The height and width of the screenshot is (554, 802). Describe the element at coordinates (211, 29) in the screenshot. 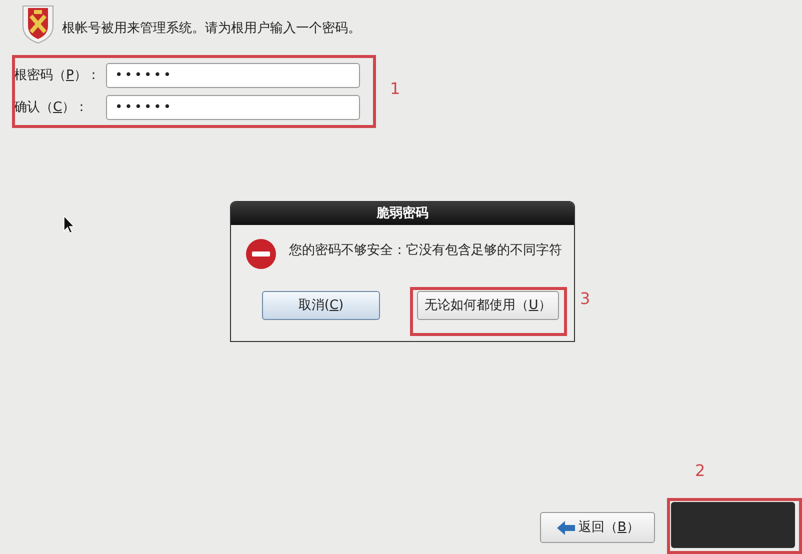

I see `header-text: 根帐号被用来管理系统。请为根用户输入一个密码。` at that location.